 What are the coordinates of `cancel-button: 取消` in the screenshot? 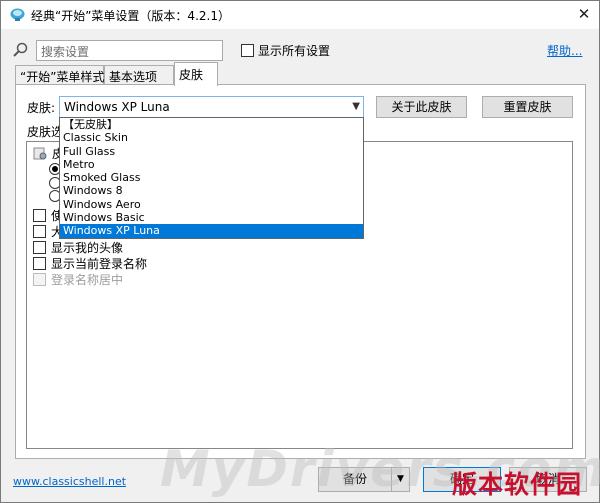 It's located at (548, 479).